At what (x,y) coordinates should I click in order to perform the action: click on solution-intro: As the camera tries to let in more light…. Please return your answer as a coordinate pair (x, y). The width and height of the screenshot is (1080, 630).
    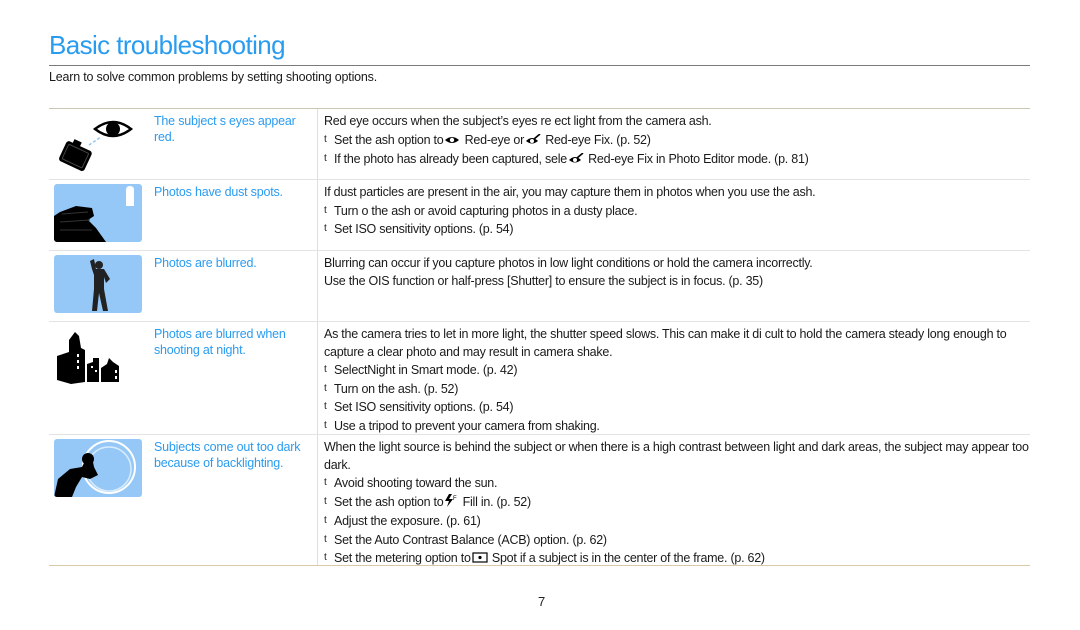
    Looking at the image, I should click on (665, 343).